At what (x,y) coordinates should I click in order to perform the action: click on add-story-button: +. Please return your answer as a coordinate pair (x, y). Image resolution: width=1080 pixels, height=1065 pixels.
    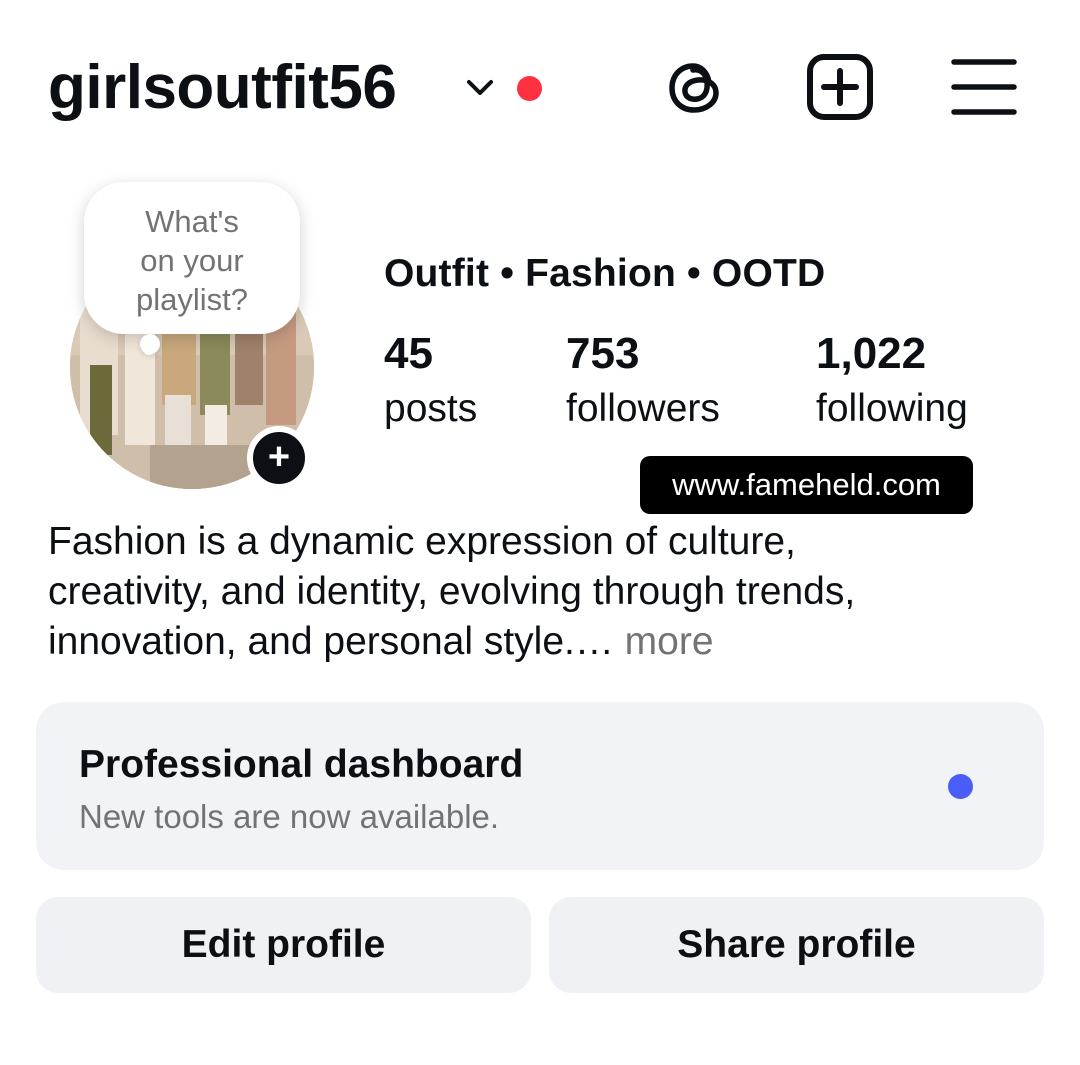
    Looking at the image, I should click on (279, 458).